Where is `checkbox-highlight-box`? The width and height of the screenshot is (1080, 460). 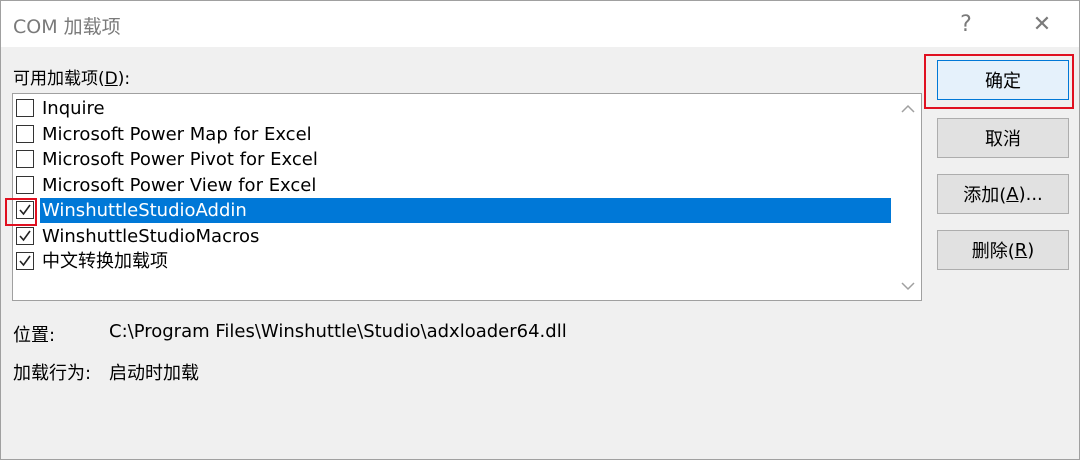 checkbox-highlight-box is located at coordinates (21, 212).